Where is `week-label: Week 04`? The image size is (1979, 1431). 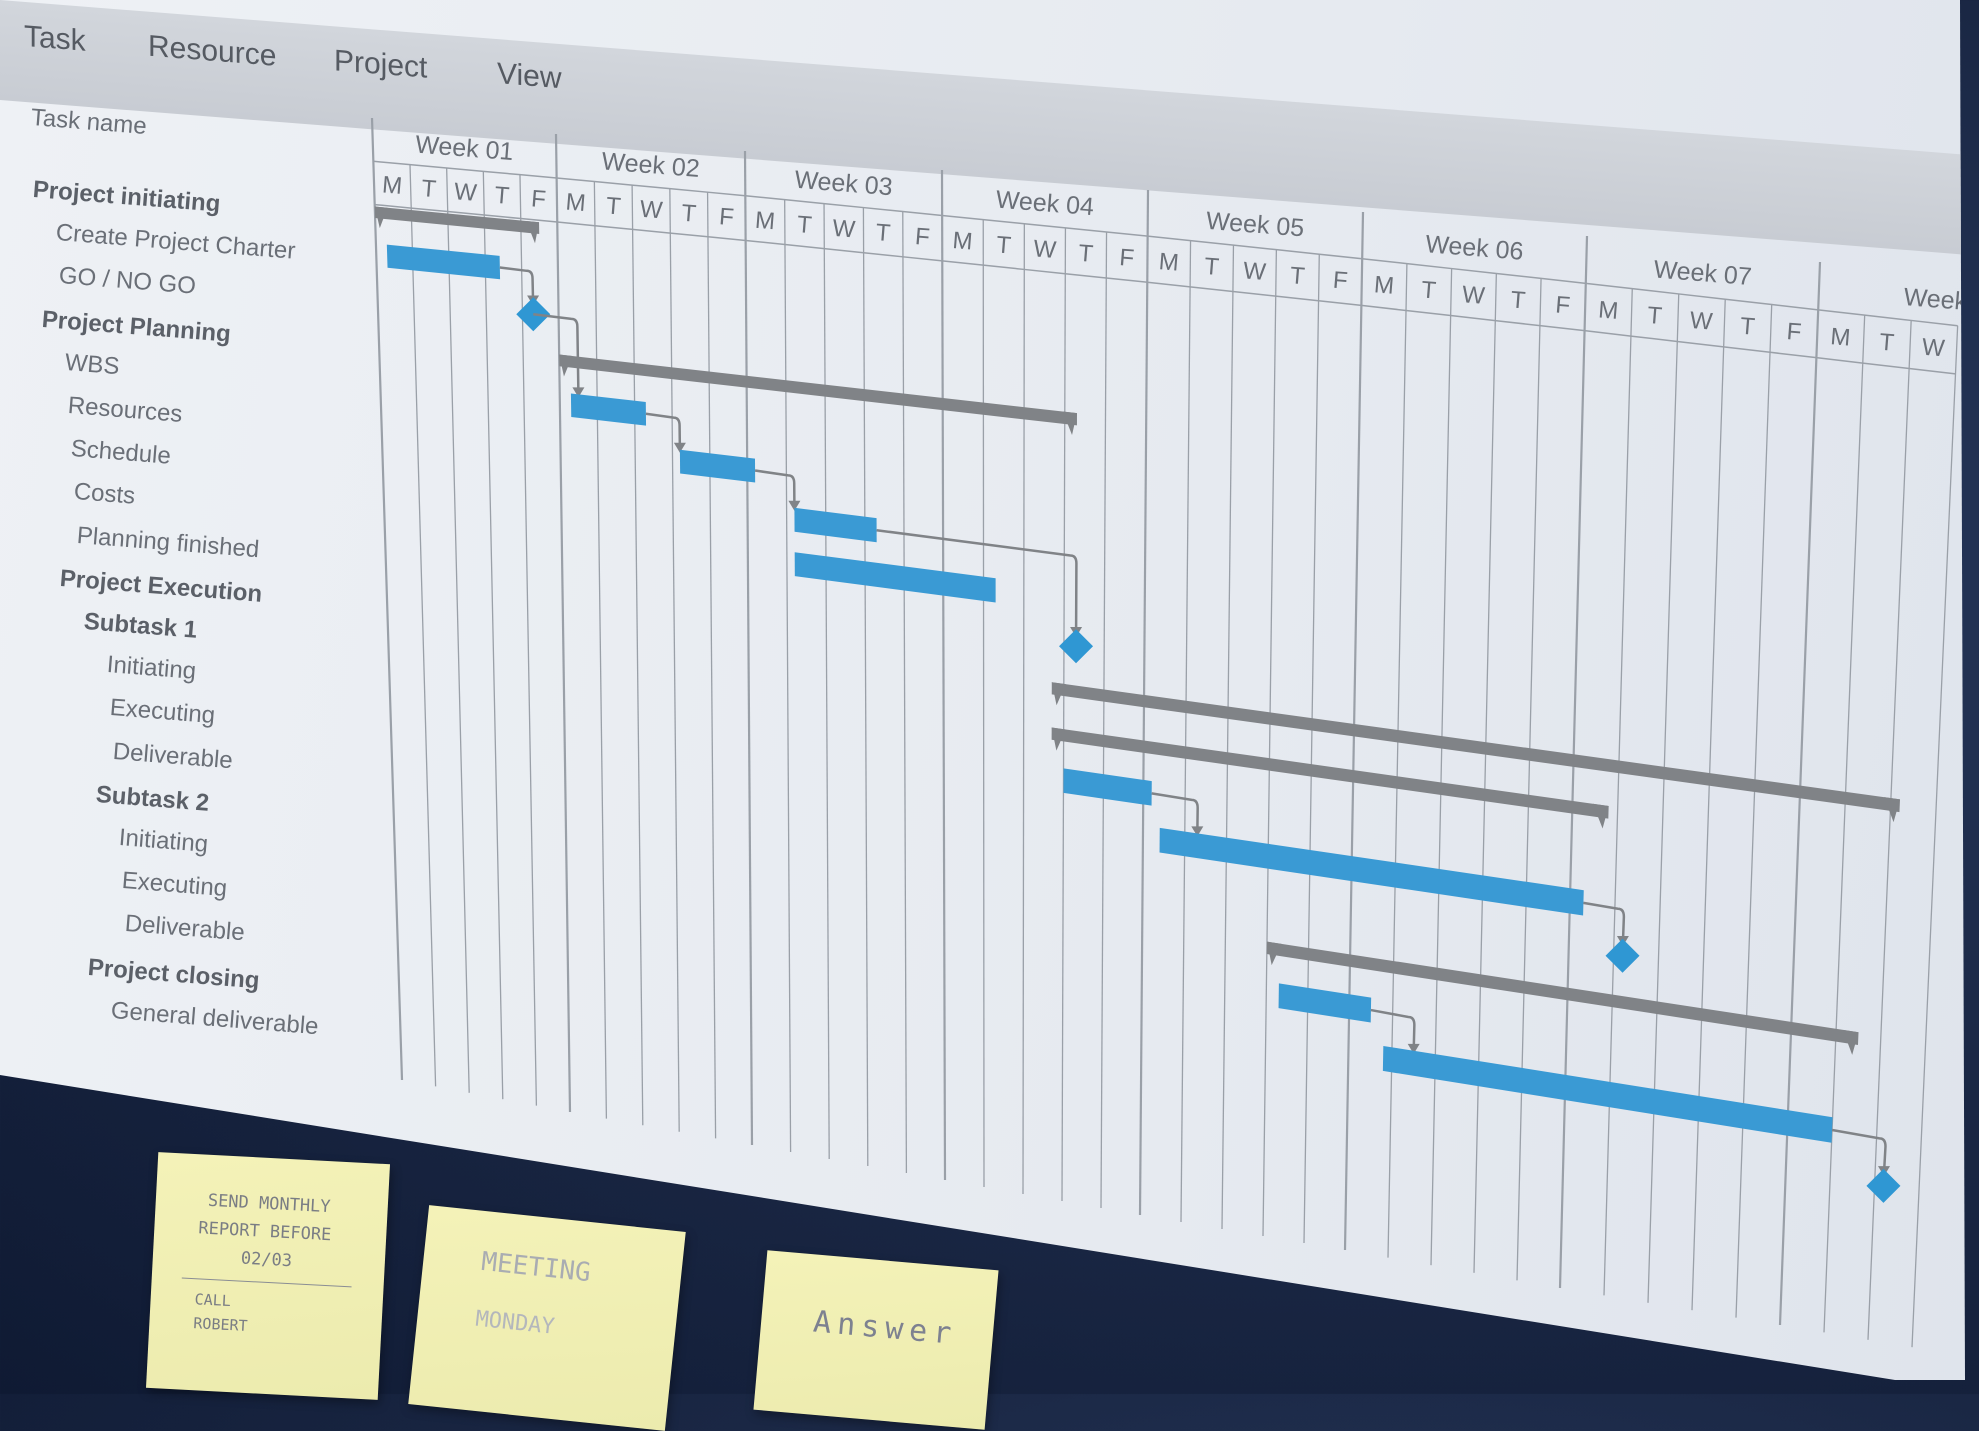
week-label: Week 04 is located at coordinates (1045, 204).